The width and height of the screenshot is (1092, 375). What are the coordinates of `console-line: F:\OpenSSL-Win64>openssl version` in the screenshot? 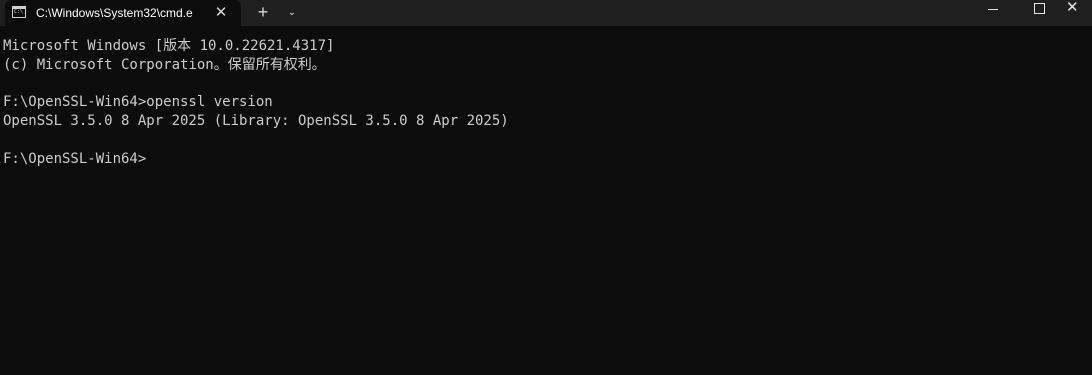 It's located at (138, 102).